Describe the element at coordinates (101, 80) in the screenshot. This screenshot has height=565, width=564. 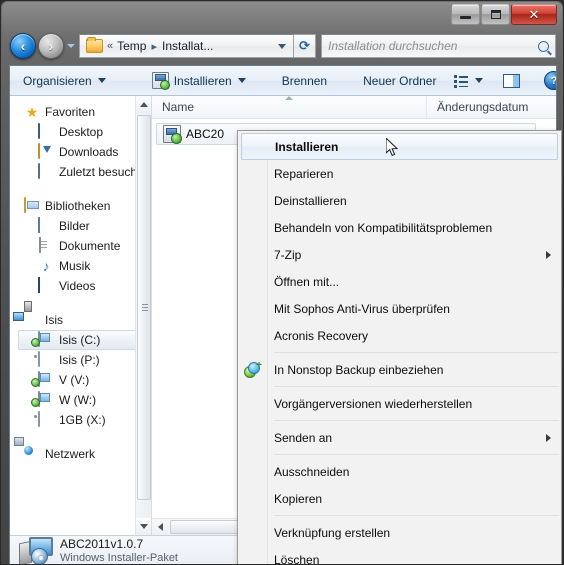
I see `chevron-down-icon` at that location.